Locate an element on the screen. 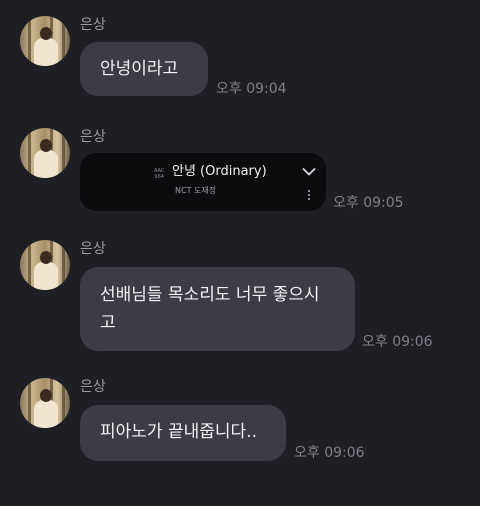 This screenshot has height=506, width=480. message-text: 안녕이라고 is located at coordinates (139, 69).